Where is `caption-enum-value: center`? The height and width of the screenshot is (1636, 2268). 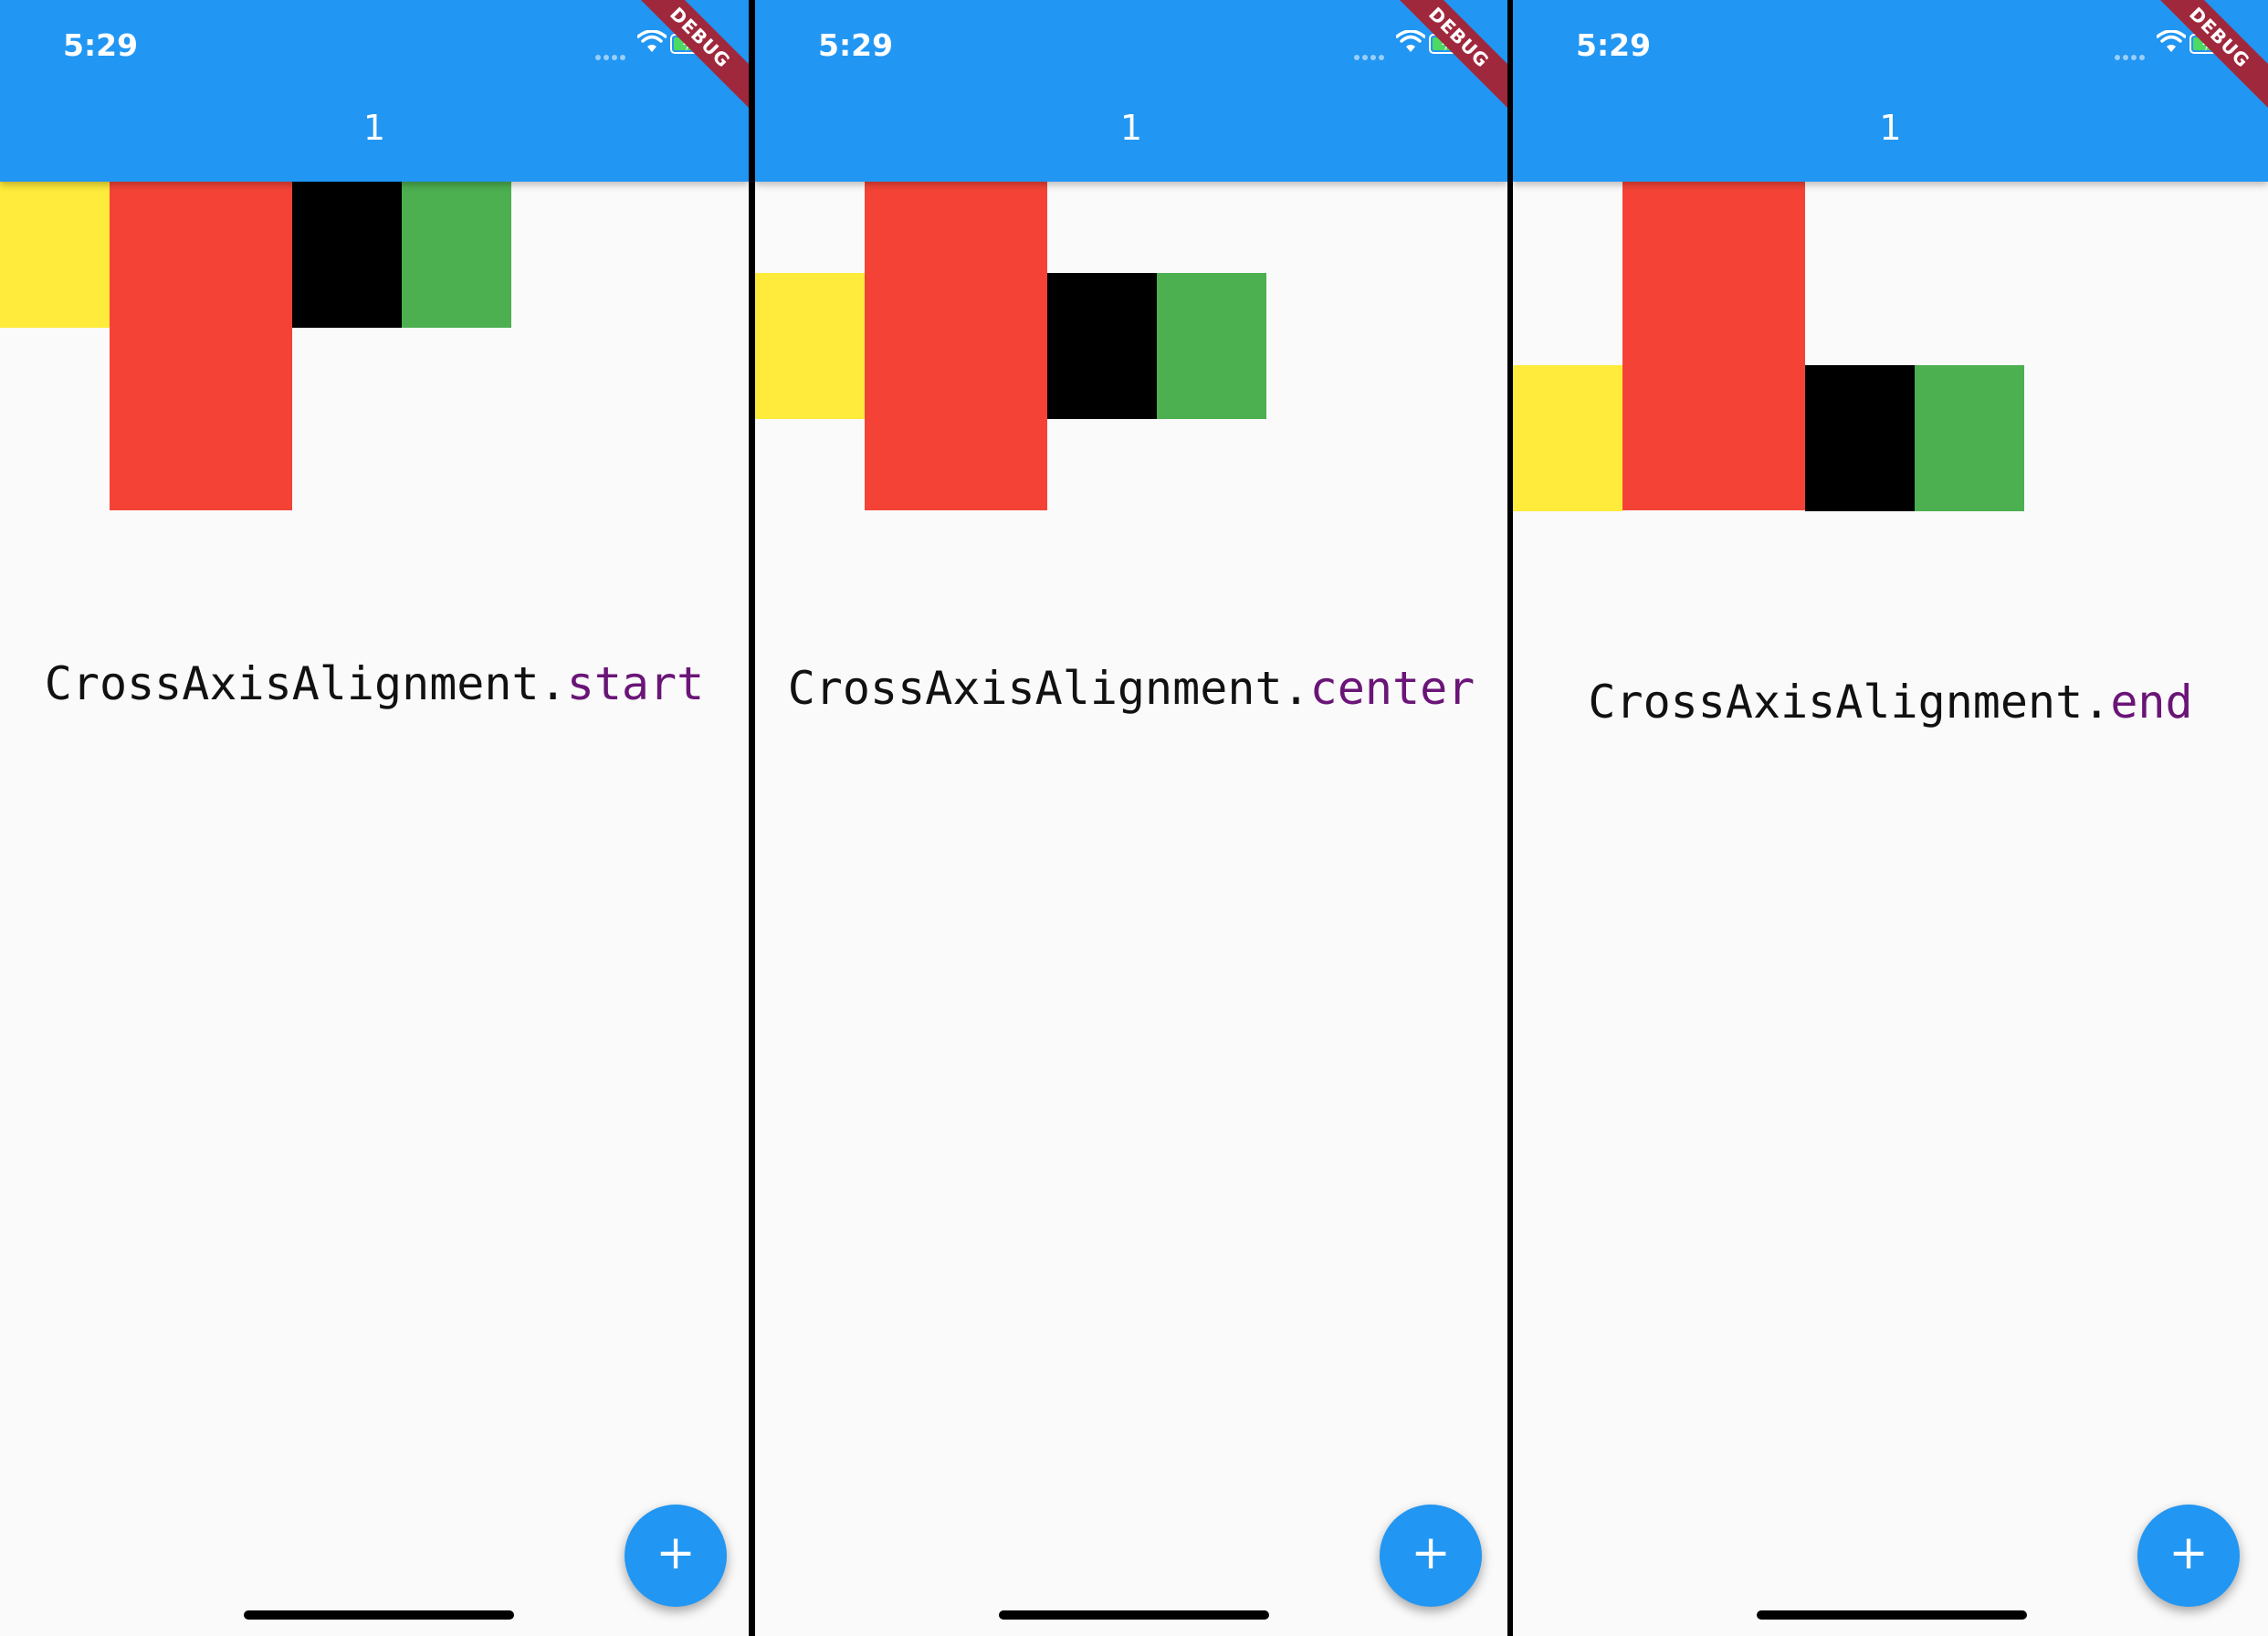 caption-enum-value: center is located at coordinates (1392, 688).